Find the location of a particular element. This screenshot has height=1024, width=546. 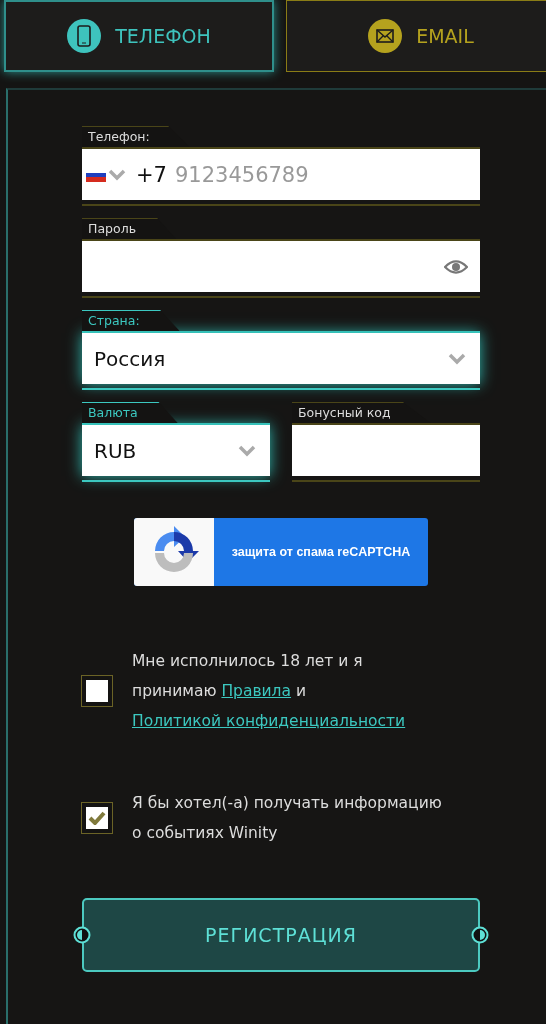

recaptcha-badge: защита от спама reCAPTCHA is located at coordinates (281, 552).